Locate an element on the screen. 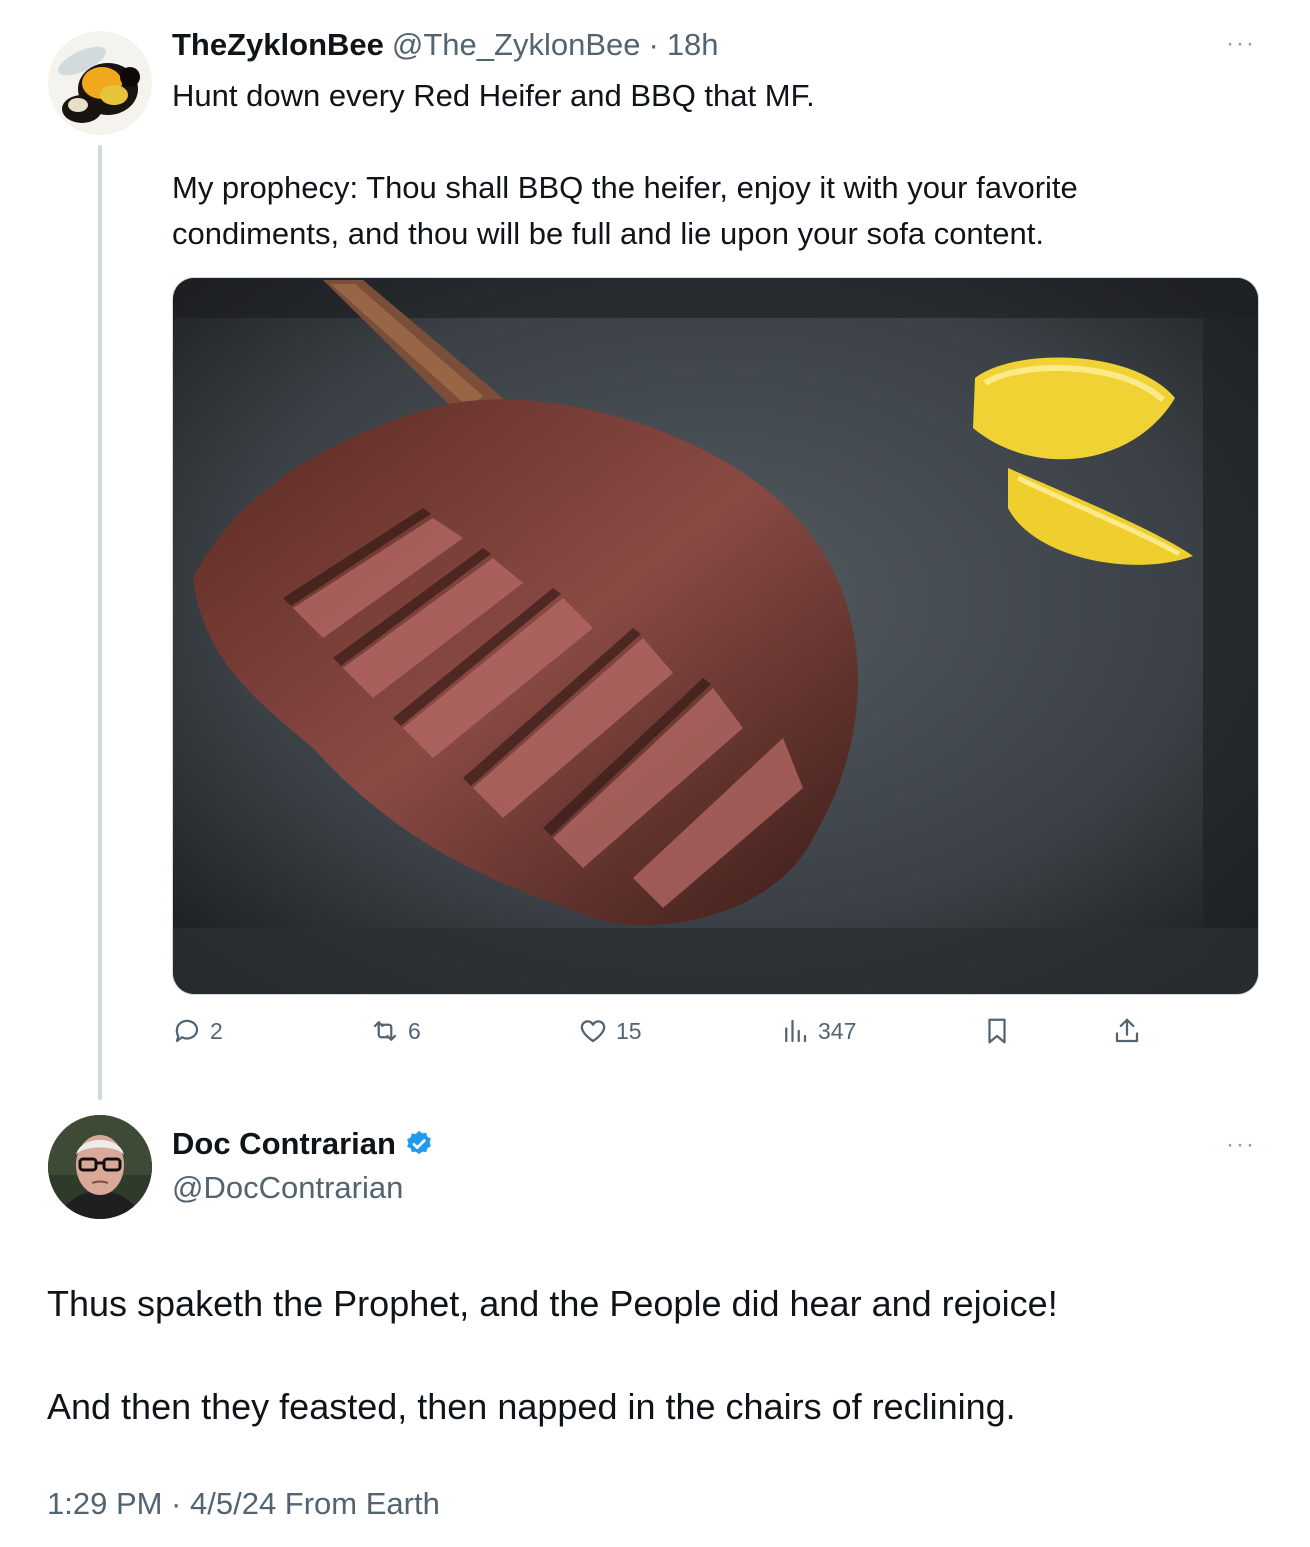  author-handle: @The_ZyklonBee is located at coordinates (516, 45).